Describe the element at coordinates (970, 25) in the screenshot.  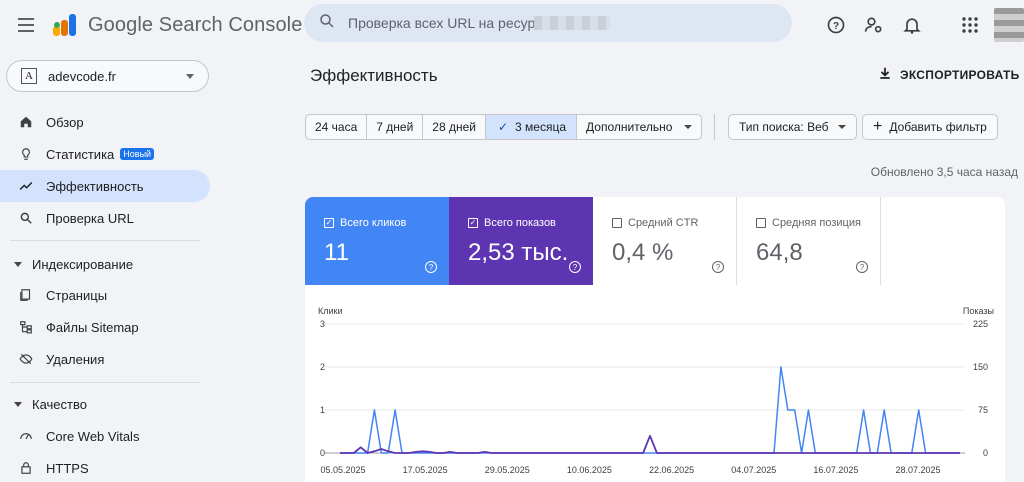
I see `apps-grid-icon` at that location.